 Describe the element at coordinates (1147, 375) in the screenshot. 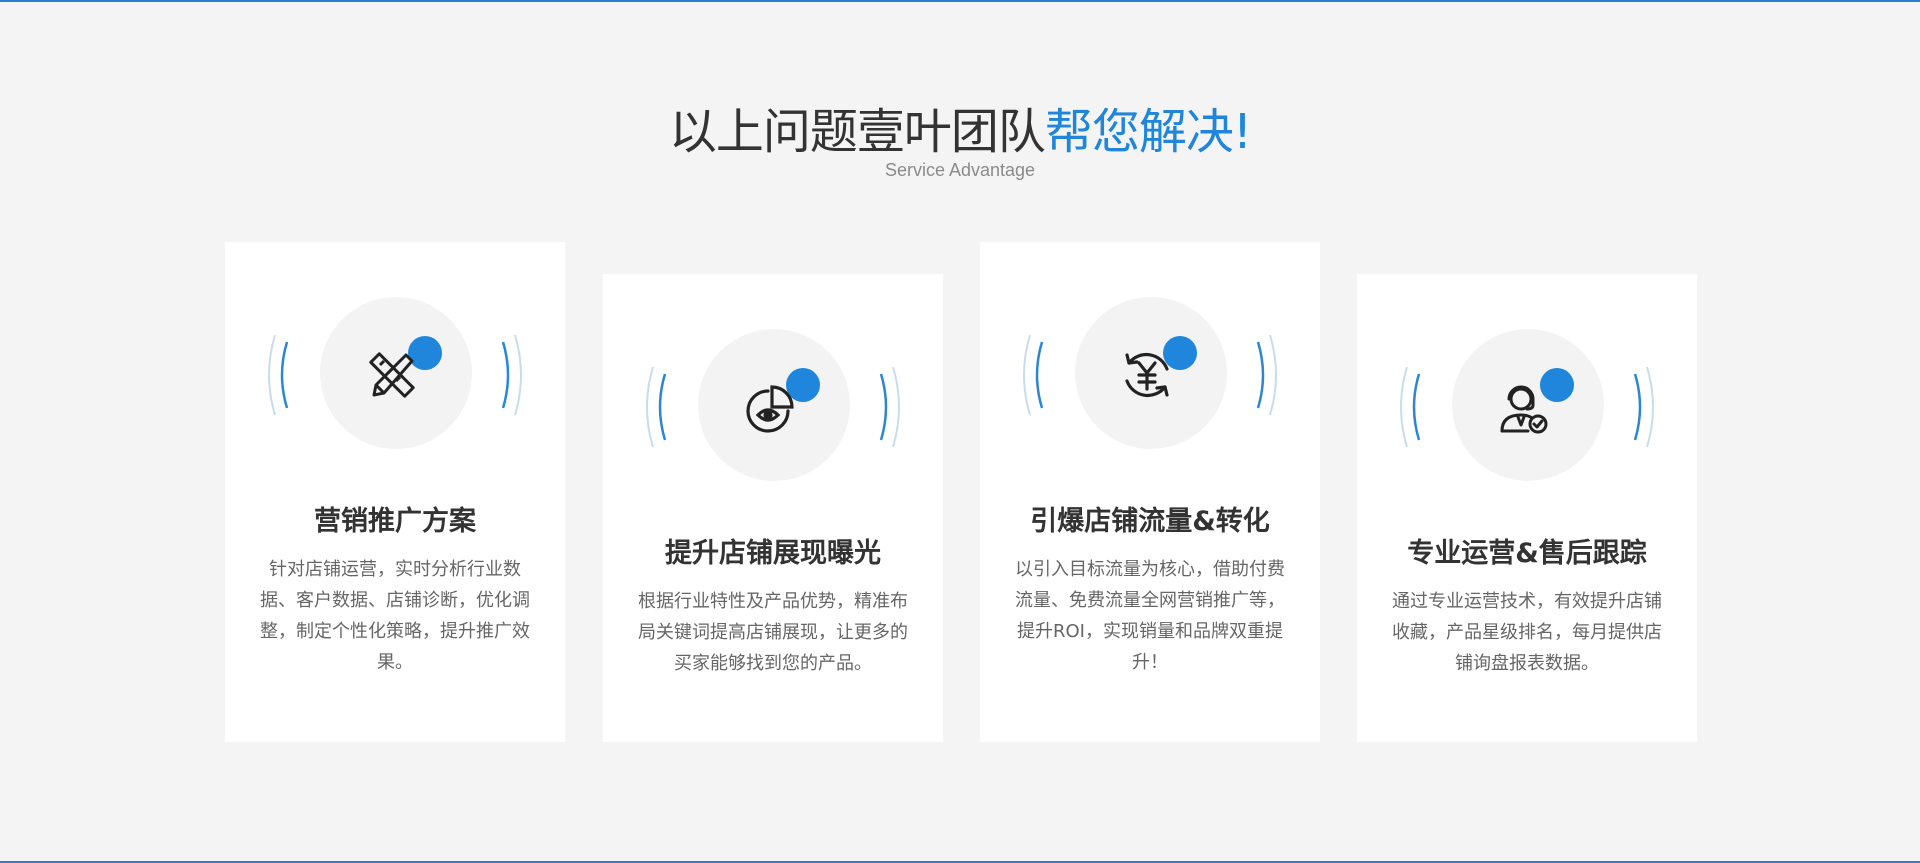

I see `yuan-cycle-icon` at that location.